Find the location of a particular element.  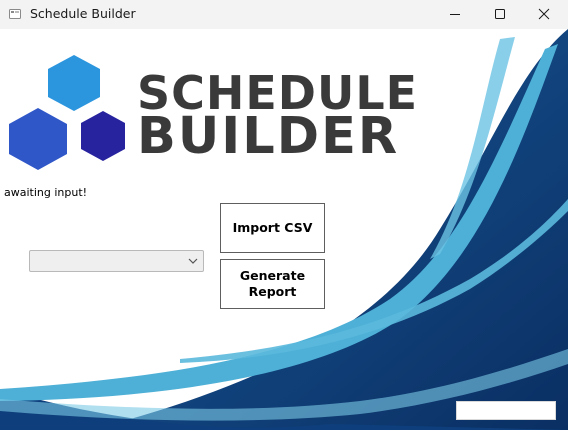

logo-hexagon-top is located at coordinates (74, 83).